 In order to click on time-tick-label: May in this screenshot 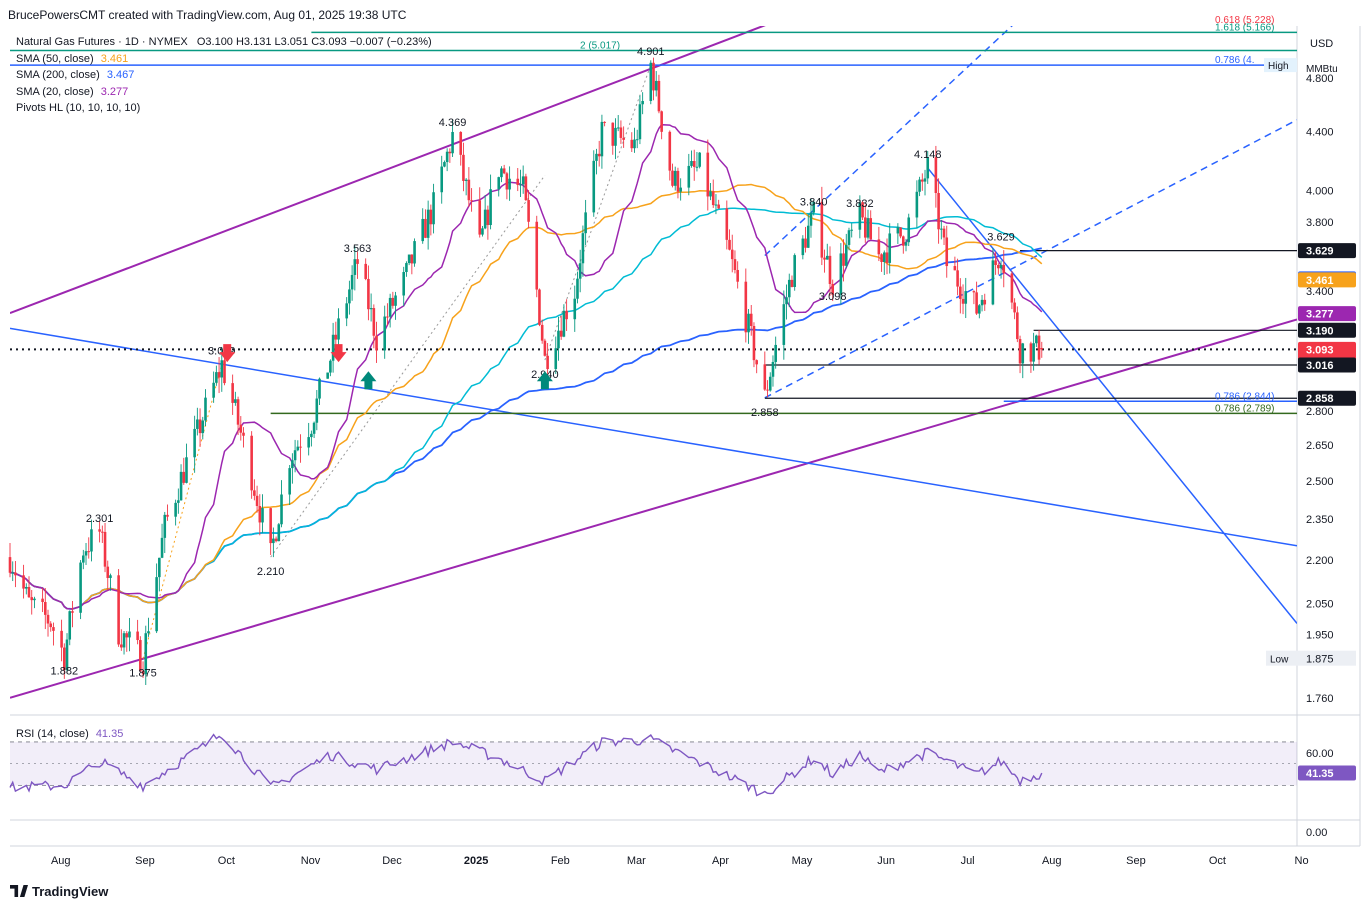, I will do `click(802, 861)`.